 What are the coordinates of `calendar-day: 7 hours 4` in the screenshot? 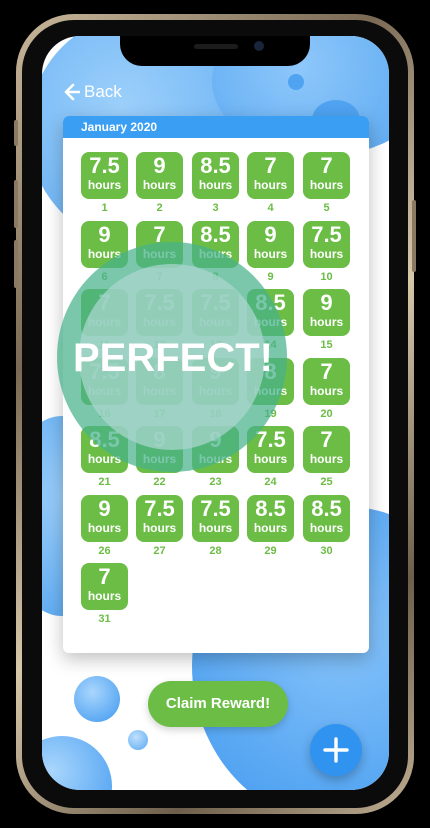 It's located at (270, 183).